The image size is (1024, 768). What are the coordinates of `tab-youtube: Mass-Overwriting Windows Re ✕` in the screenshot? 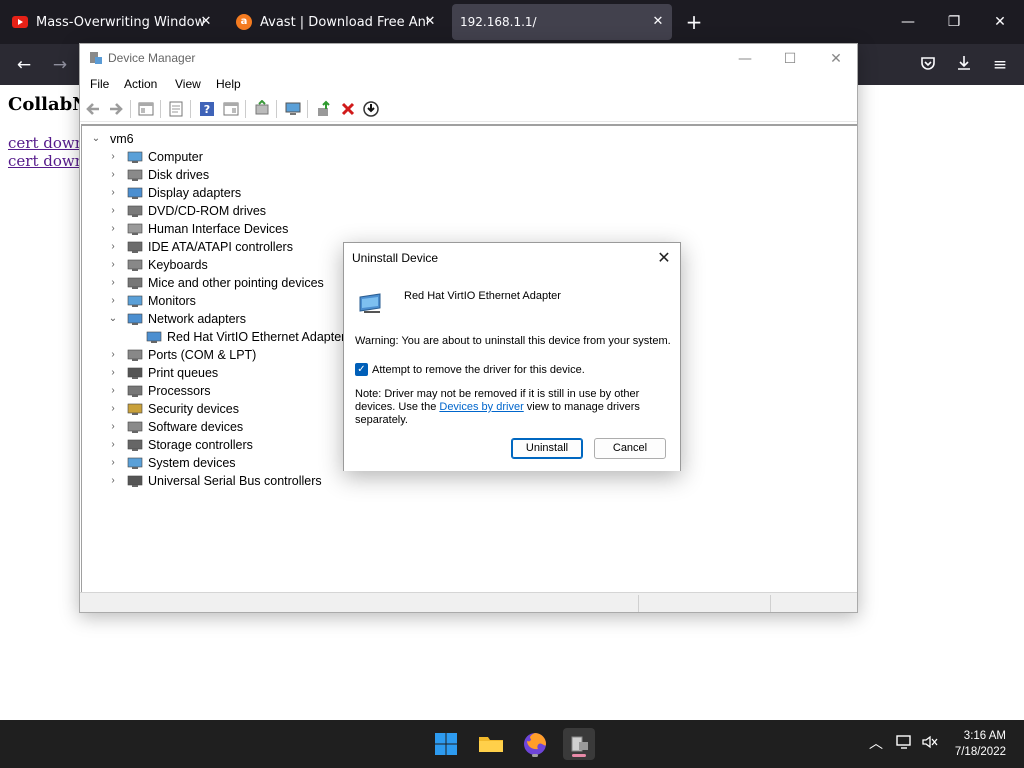 It's located at (112, 22).